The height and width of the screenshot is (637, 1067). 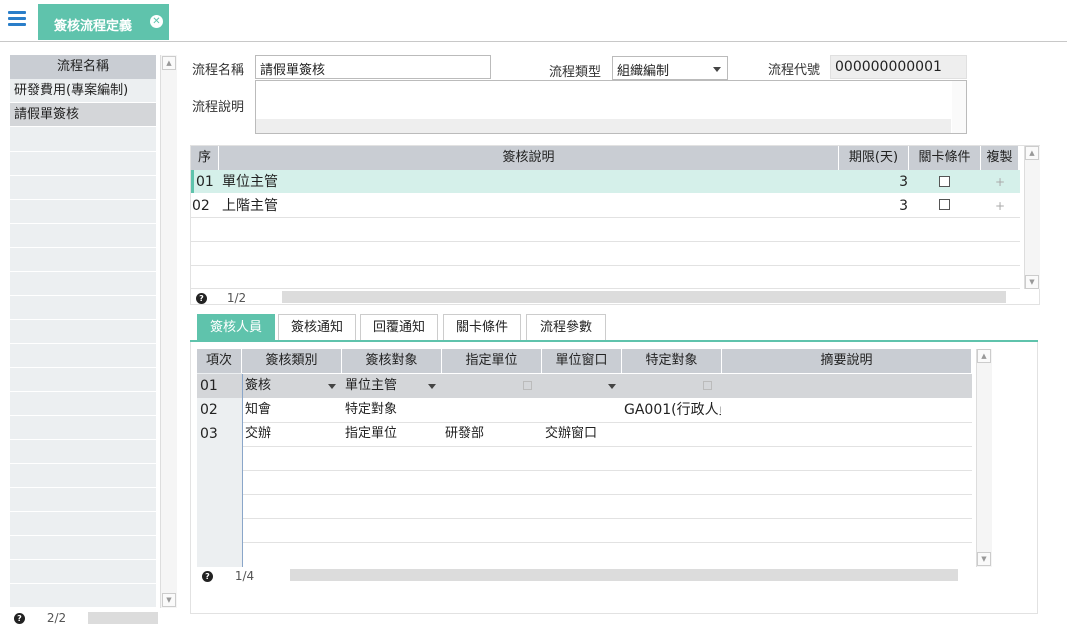 I want to click on flow-list-panel: 流程名稱 研發費用(專案編制) 請假單簽核 ▲ ▼ ? 2/2, so click(x=93, y=340).